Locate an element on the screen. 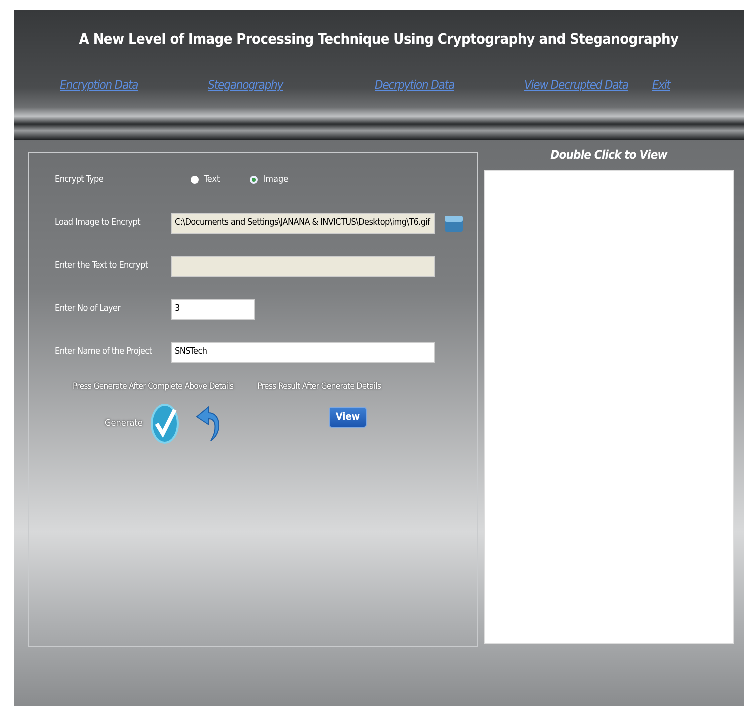 The image size is (744, 706). input-field is located at coordinates (303, 266).